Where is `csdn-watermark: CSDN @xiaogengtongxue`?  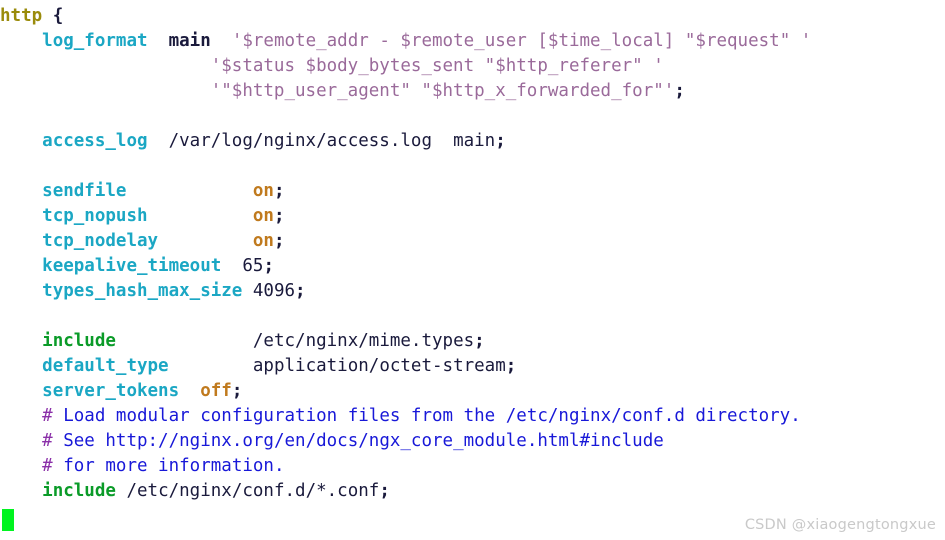 csdn-watermark: CSDN @xiaogengtongxue is located at coordinates (840, 525).